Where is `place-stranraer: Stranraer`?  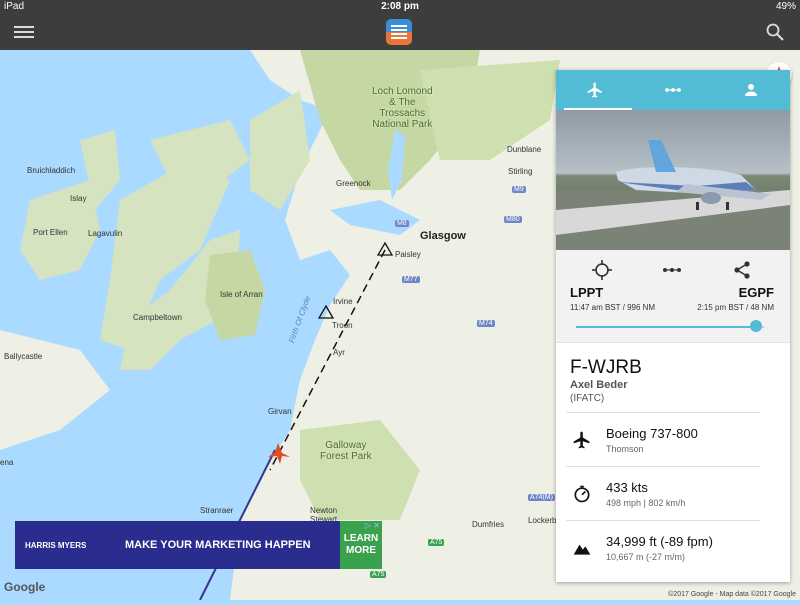 place-stranraer: Stranraer is located at coordinates (217, 510).